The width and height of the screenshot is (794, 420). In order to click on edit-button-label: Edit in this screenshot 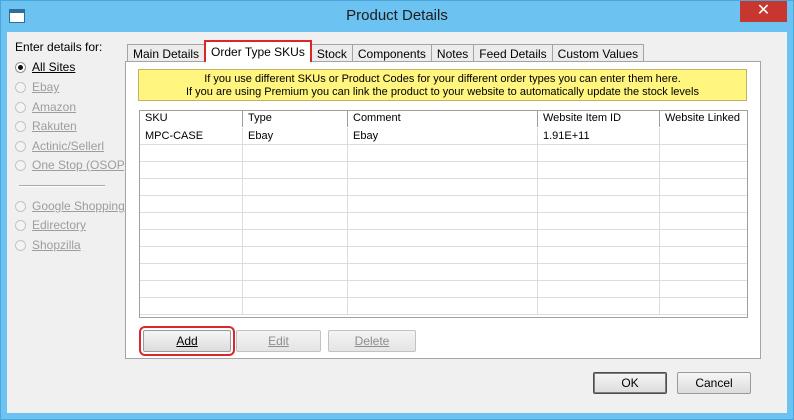, I will do `click(278, 341)`.